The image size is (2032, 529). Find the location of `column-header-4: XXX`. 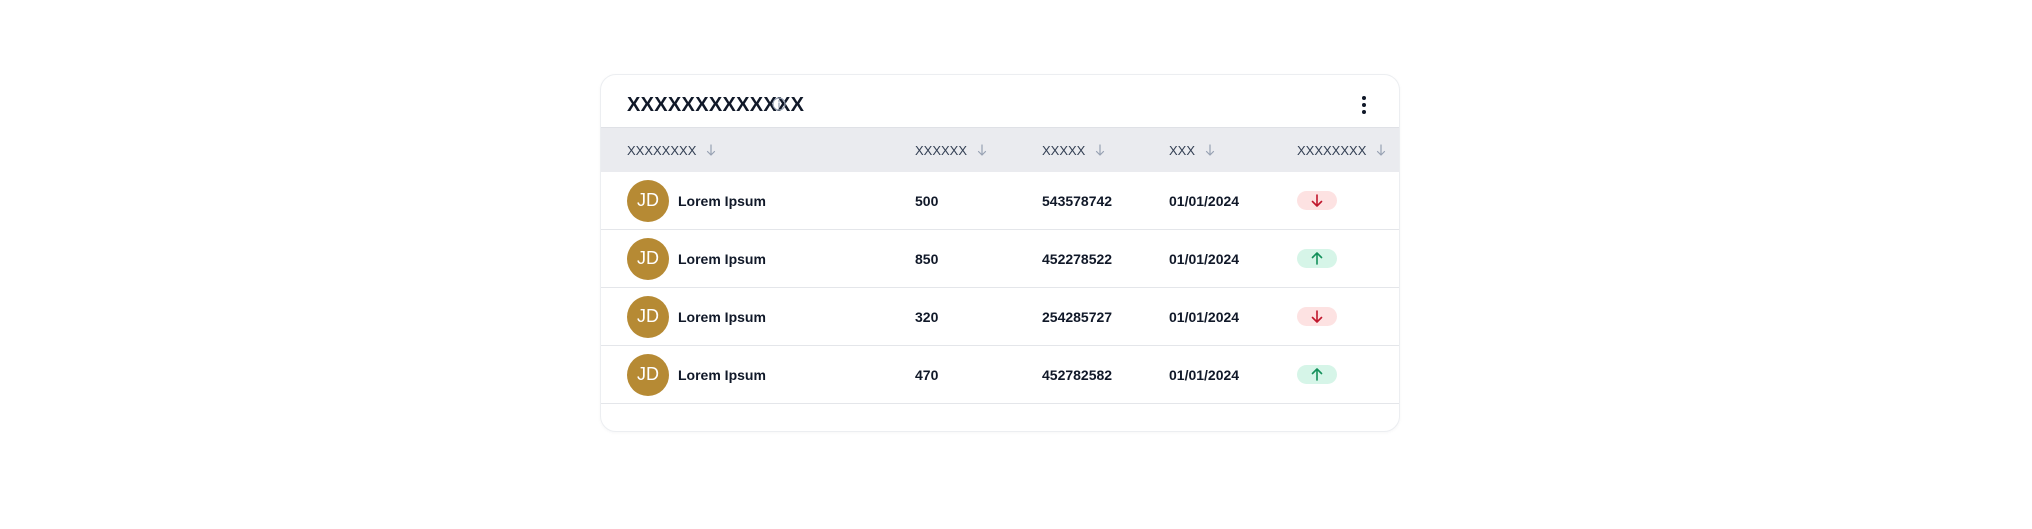

column-header-4: XXX is located at coordinates (1192, 150).